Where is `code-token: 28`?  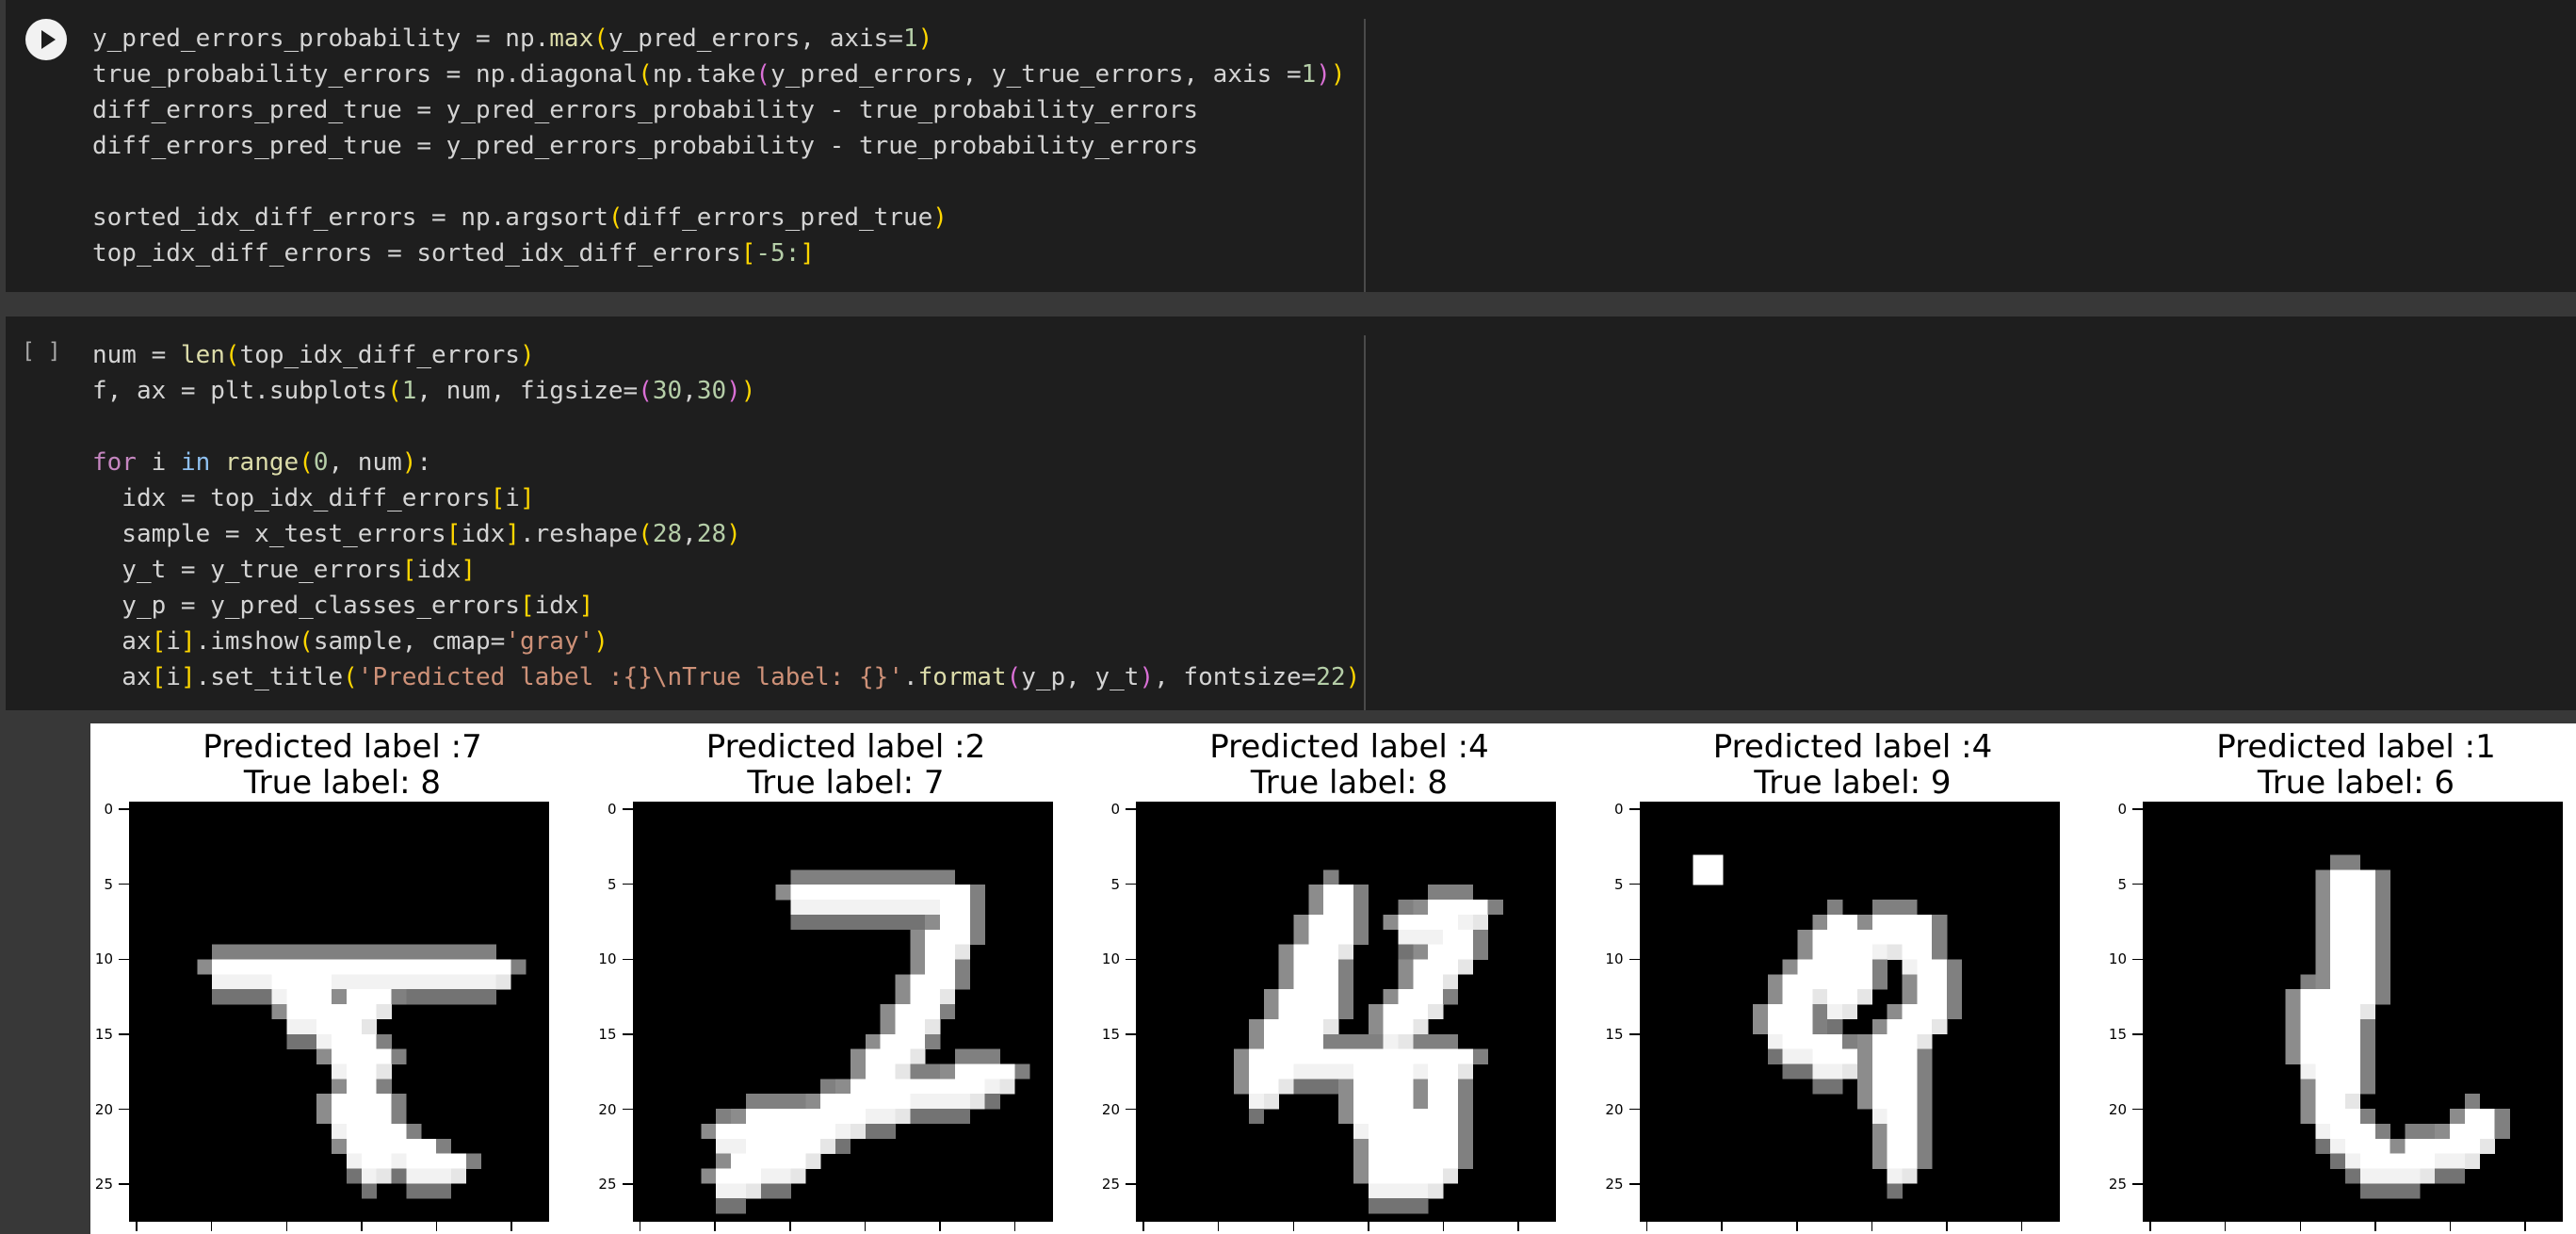
code-token: 28 is located at coordinates (667, 534).